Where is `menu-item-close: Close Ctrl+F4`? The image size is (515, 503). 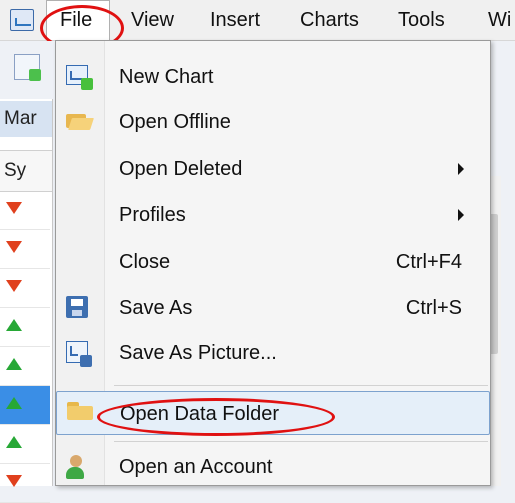 menu-item-close: Close Ctrl+F4 is located at coordinates (273, 262).